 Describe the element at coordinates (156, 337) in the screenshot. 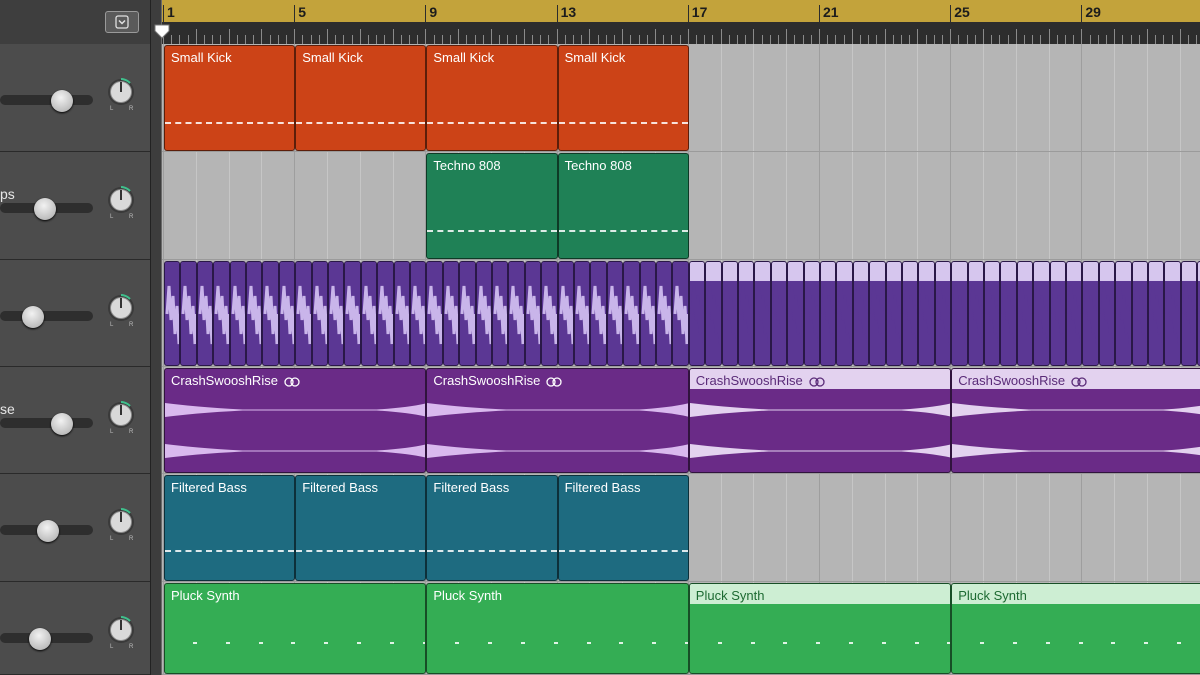

I see `header-divider` at that location.